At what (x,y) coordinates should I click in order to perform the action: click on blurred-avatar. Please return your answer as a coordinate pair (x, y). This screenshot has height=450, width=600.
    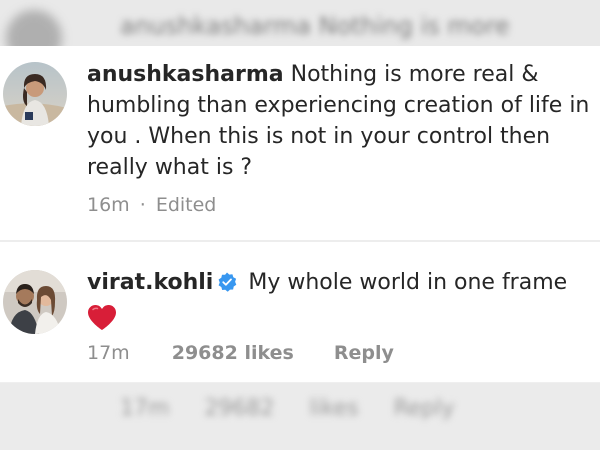
    Looking at the image, I should click on (34, 29).